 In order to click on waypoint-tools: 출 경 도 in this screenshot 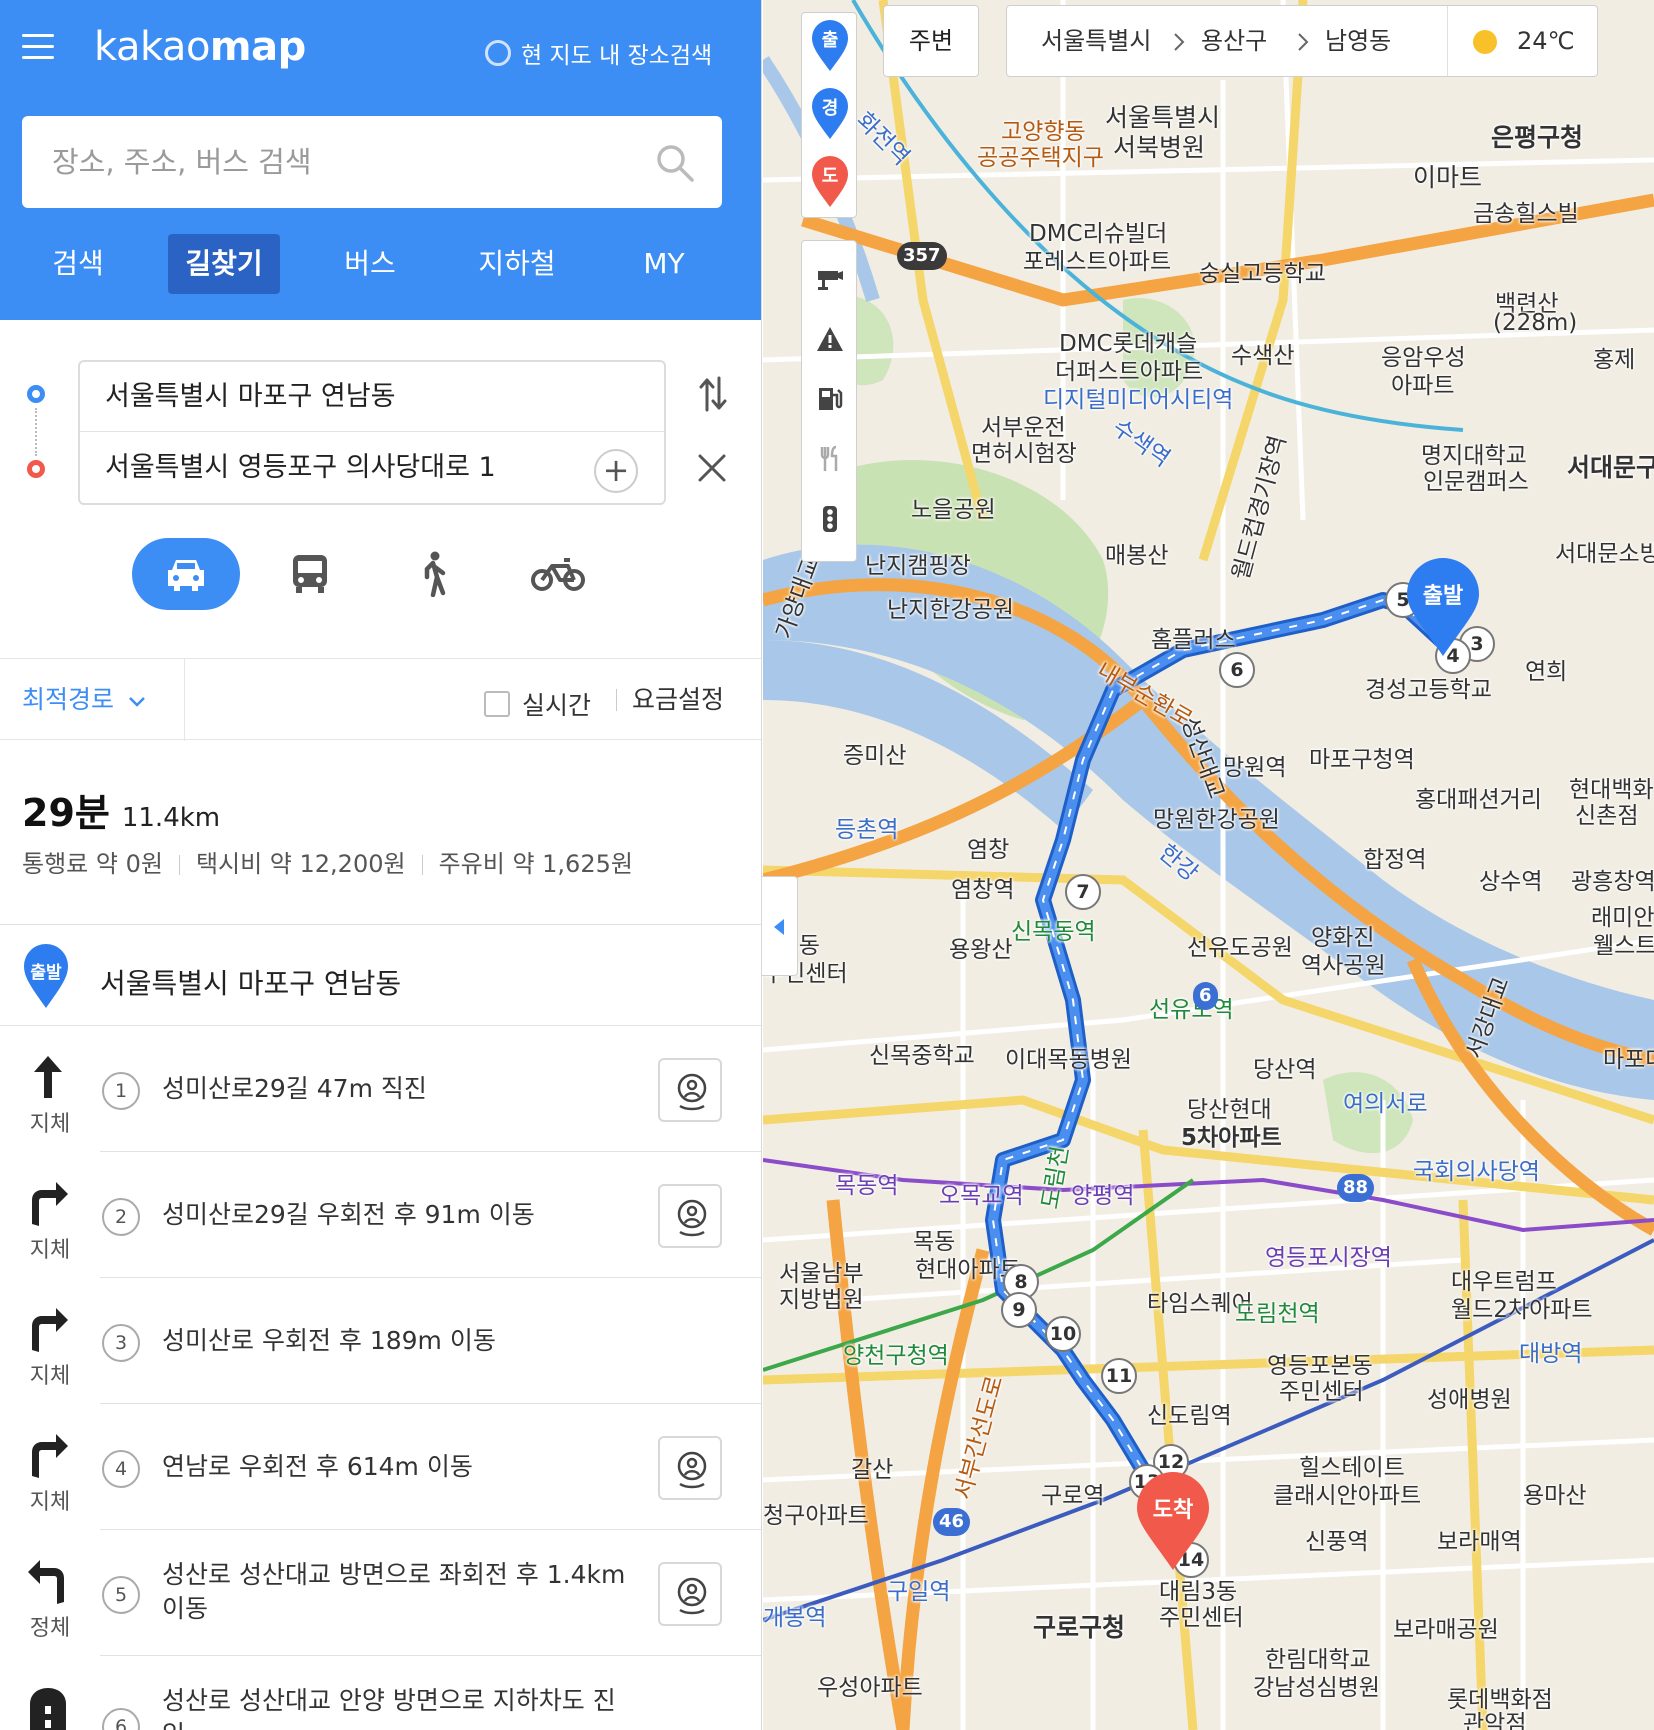, I will do `click(829, 115)`.